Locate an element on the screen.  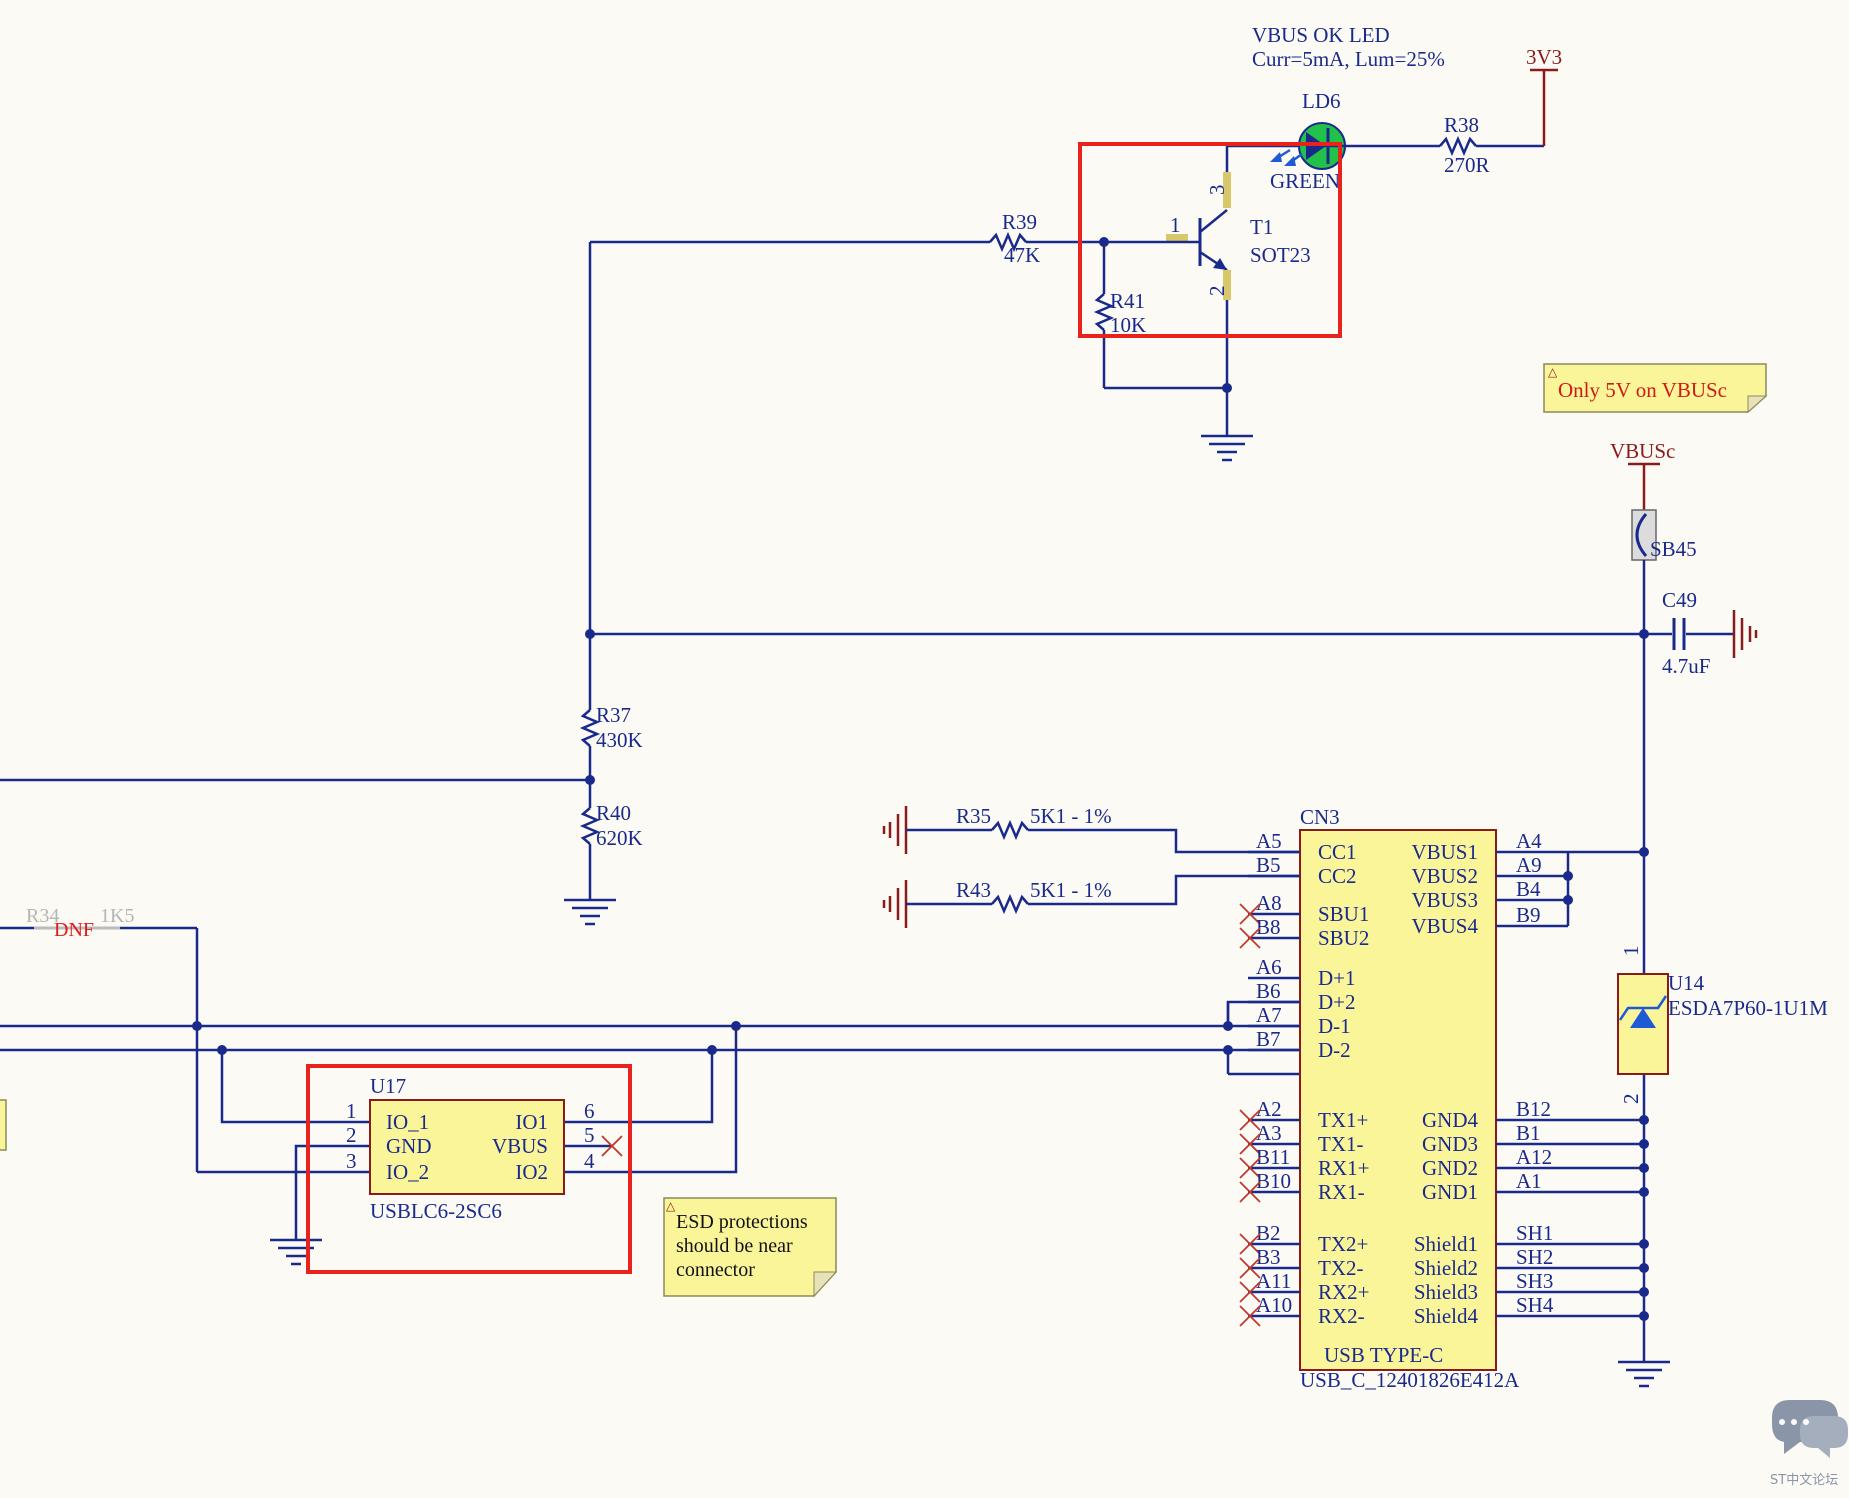
r38-ref: R38 is located at coordinates (1461, 125).